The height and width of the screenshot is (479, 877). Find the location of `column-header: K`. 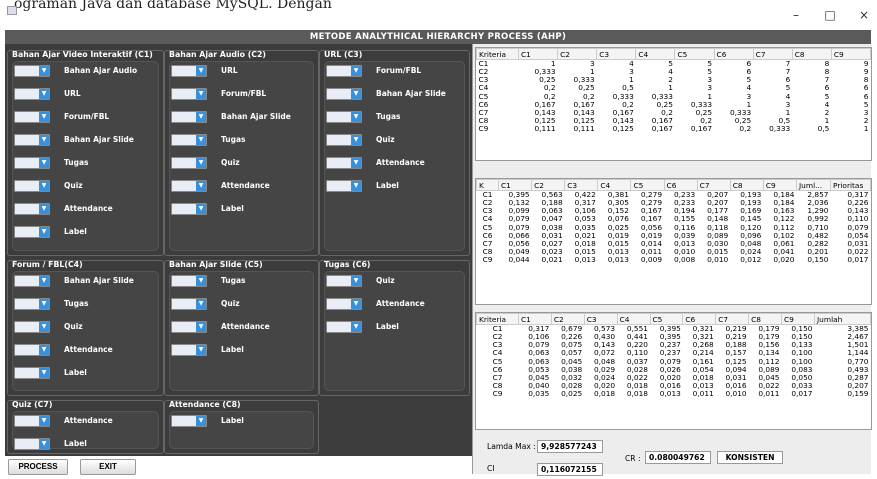

column-header: K is located at coordinates (487, 185).